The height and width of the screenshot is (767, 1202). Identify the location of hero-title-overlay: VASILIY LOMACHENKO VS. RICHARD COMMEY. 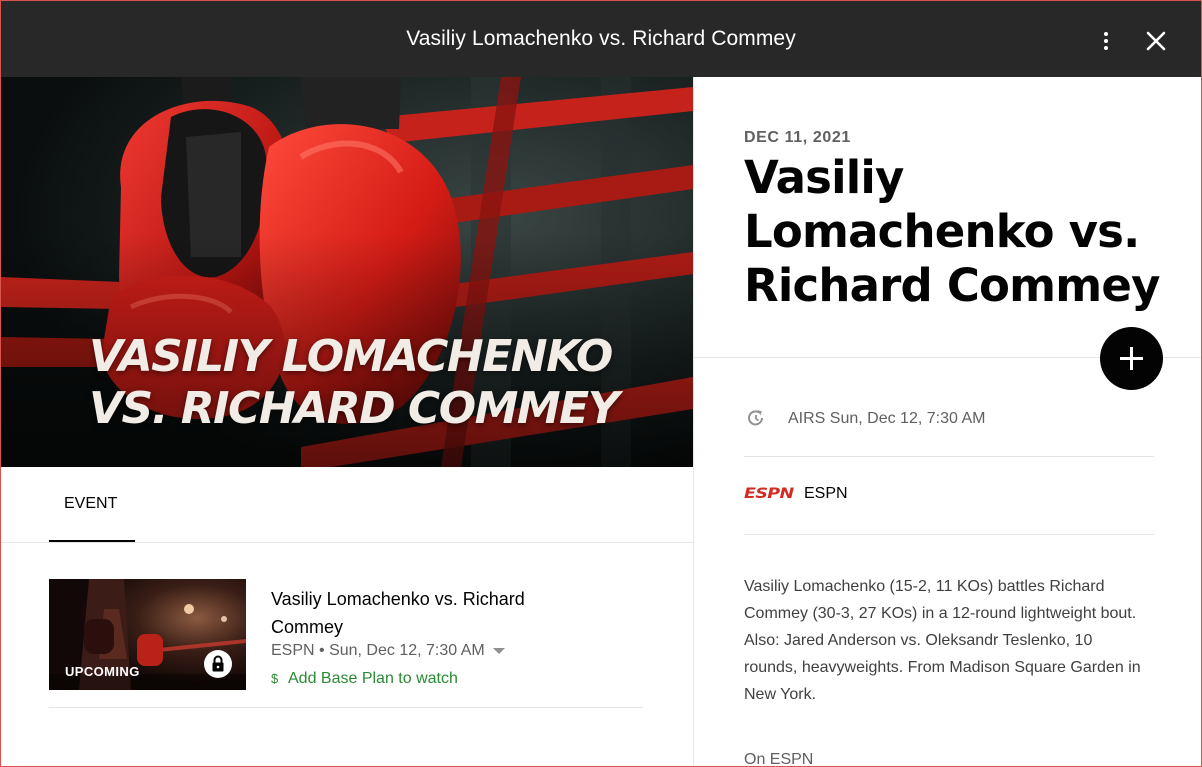
(354, 383).